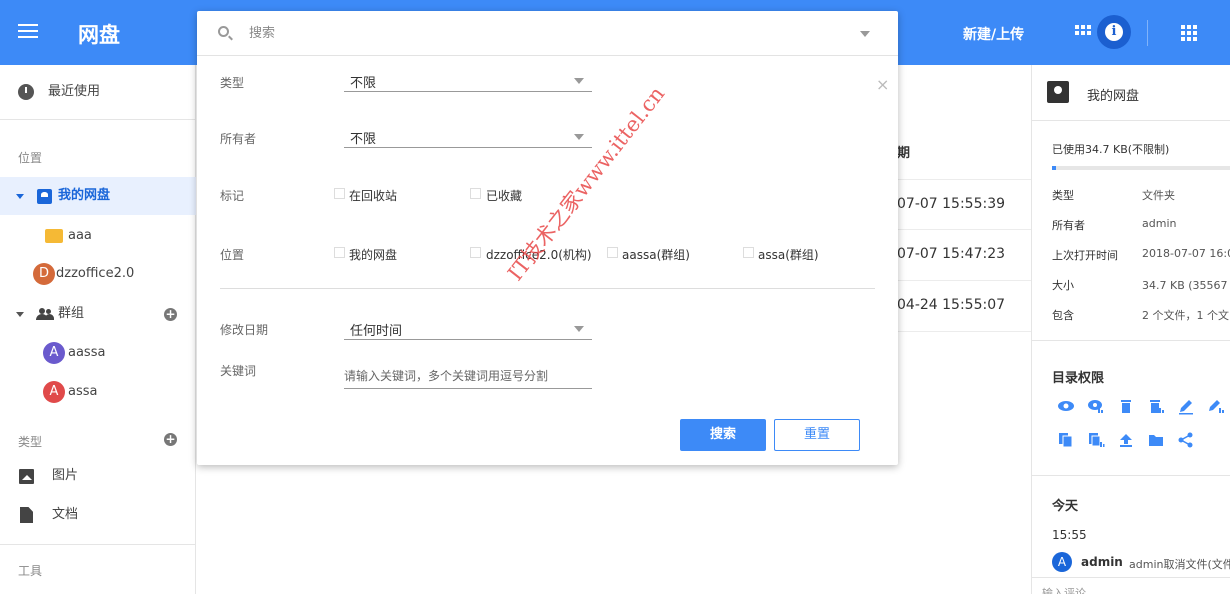 Image resolution: width=1230 pixels, height=594 pixels. Describe the element at coordinates (170, 314) in the screenshot. I see `add-group-icon: +` at that location.